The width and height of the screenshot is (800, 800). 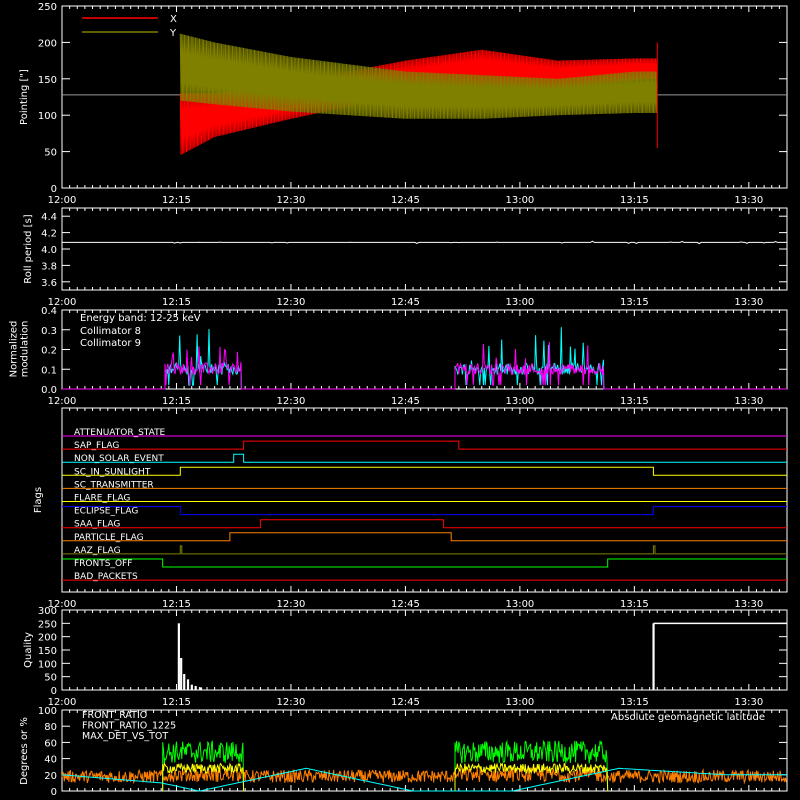 What do you see at coordinates (424, 471) in the screenshot?
I see `flag-trace-sc_in_sunlight` at bounding box center [424, 471].